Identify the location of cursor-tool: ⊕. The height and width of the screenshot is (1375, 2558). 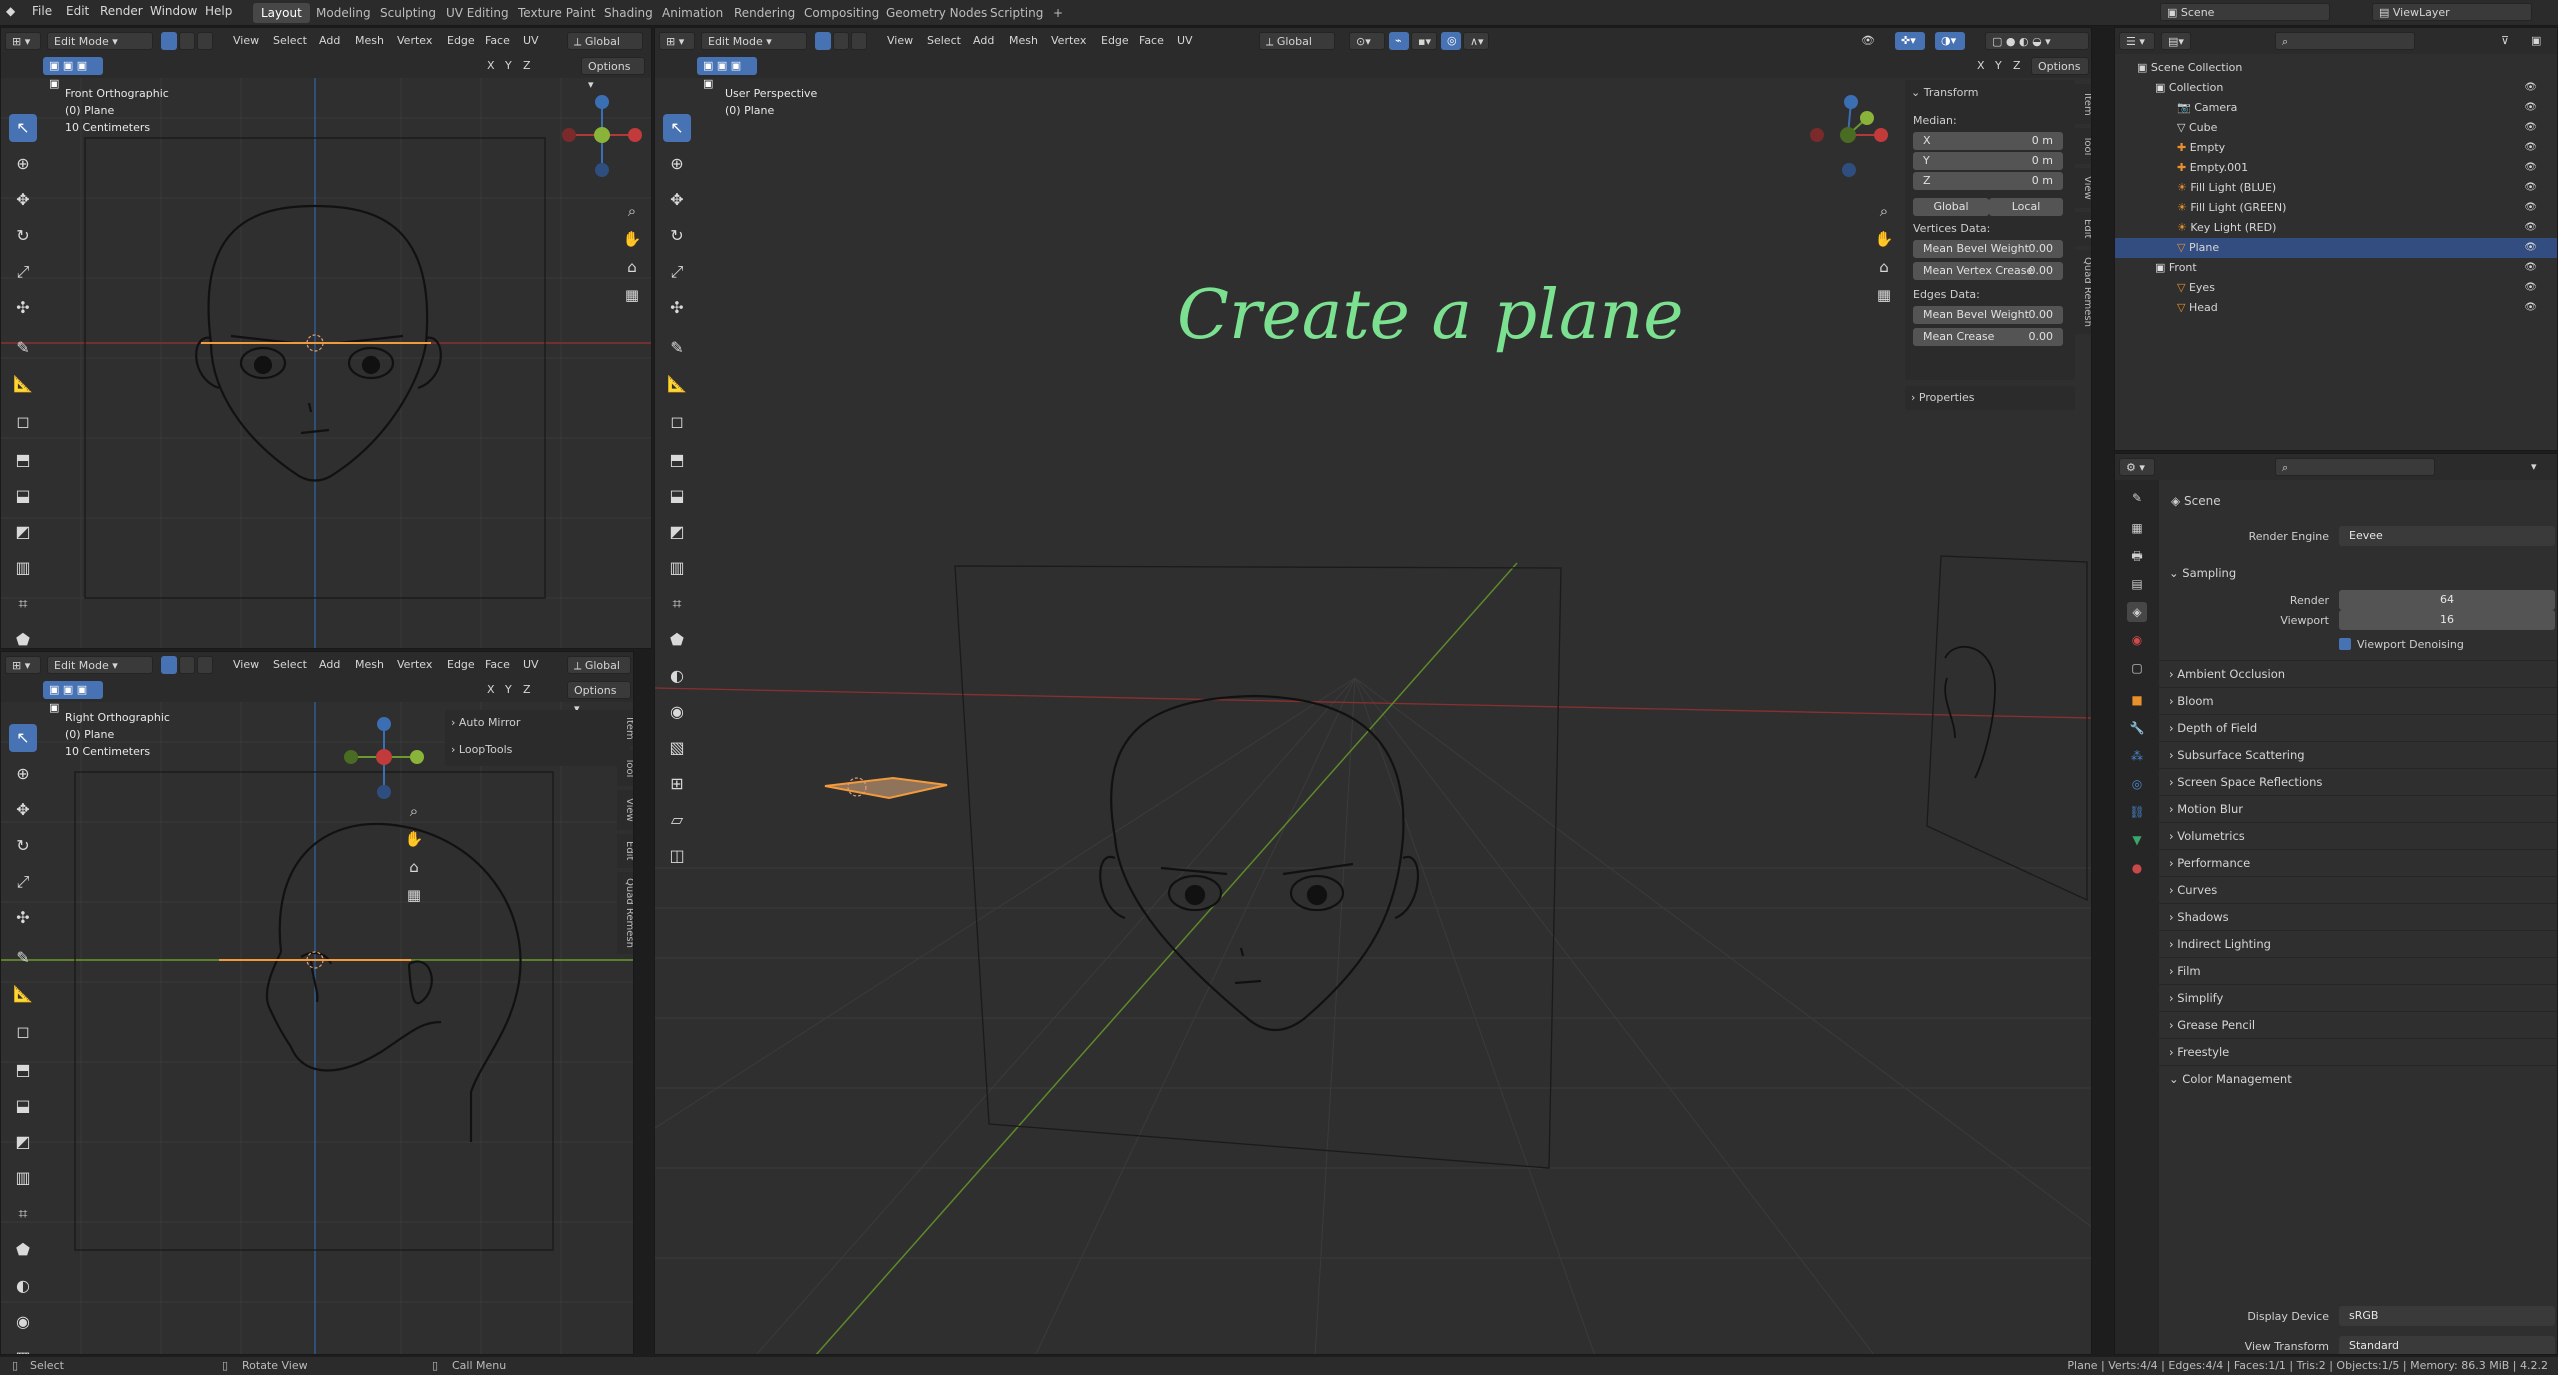
(23, 164).